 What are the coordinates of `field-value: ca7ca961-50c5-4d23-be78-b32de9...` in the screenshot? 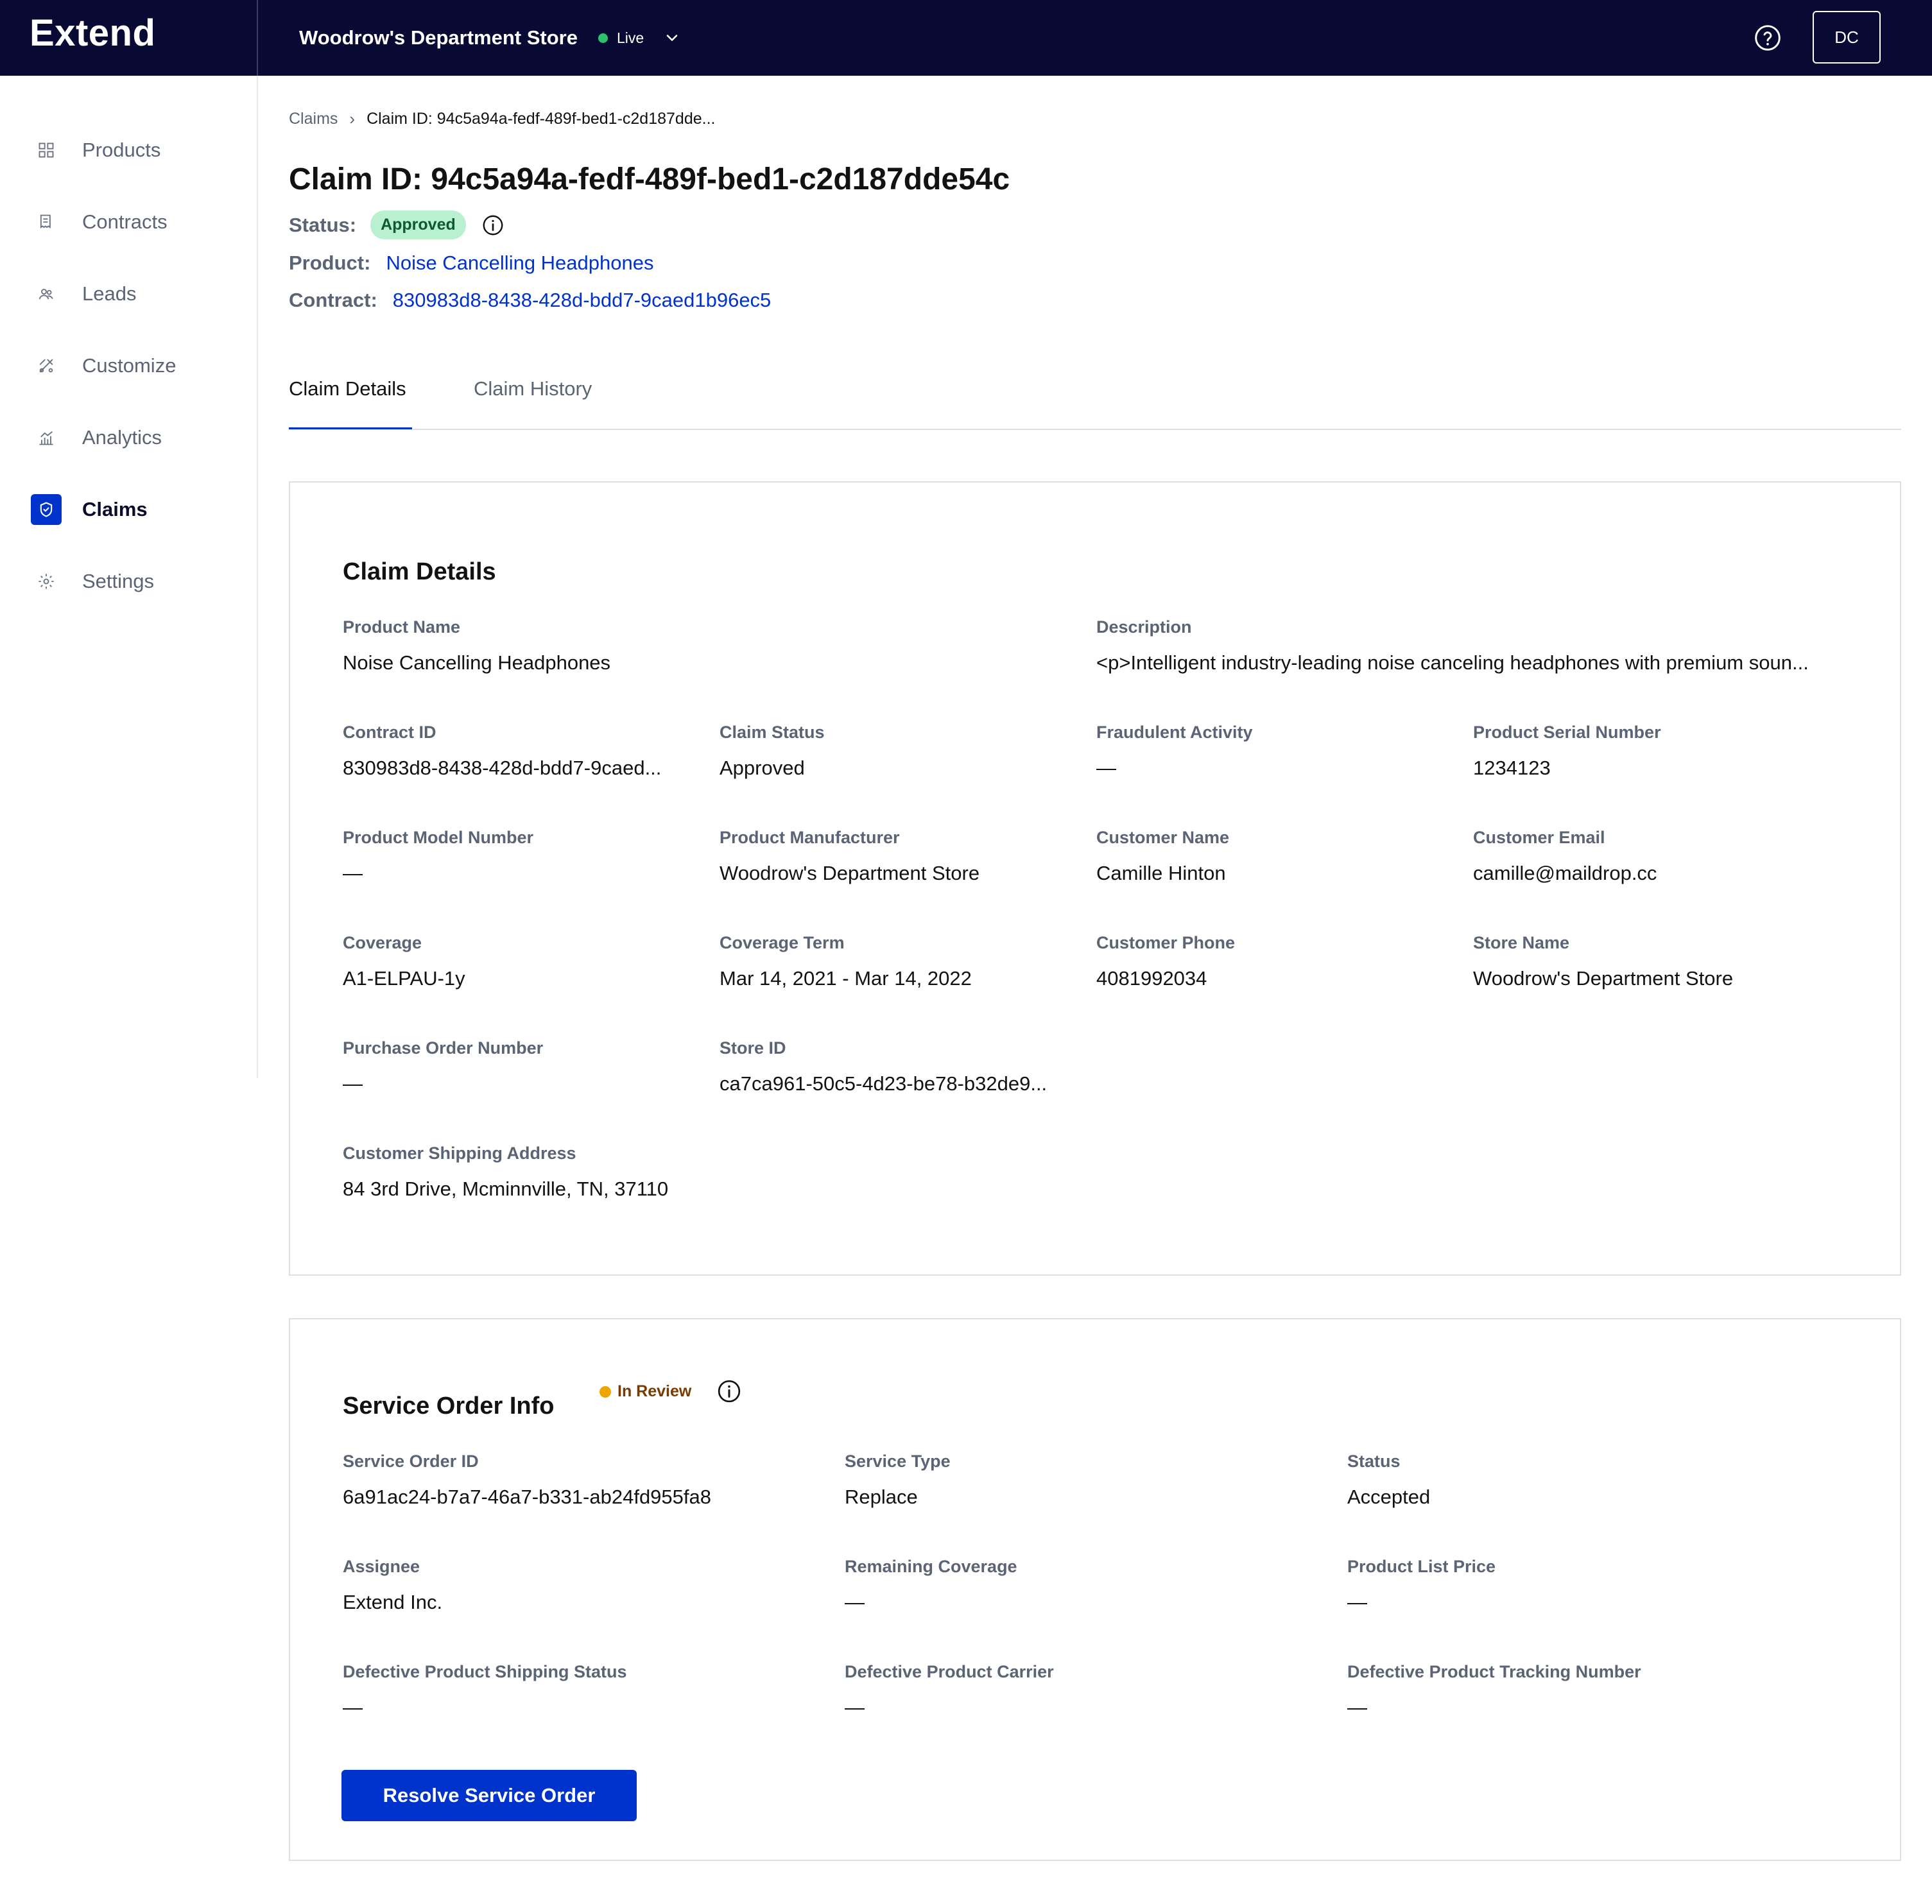 It's located at (884, 1083).